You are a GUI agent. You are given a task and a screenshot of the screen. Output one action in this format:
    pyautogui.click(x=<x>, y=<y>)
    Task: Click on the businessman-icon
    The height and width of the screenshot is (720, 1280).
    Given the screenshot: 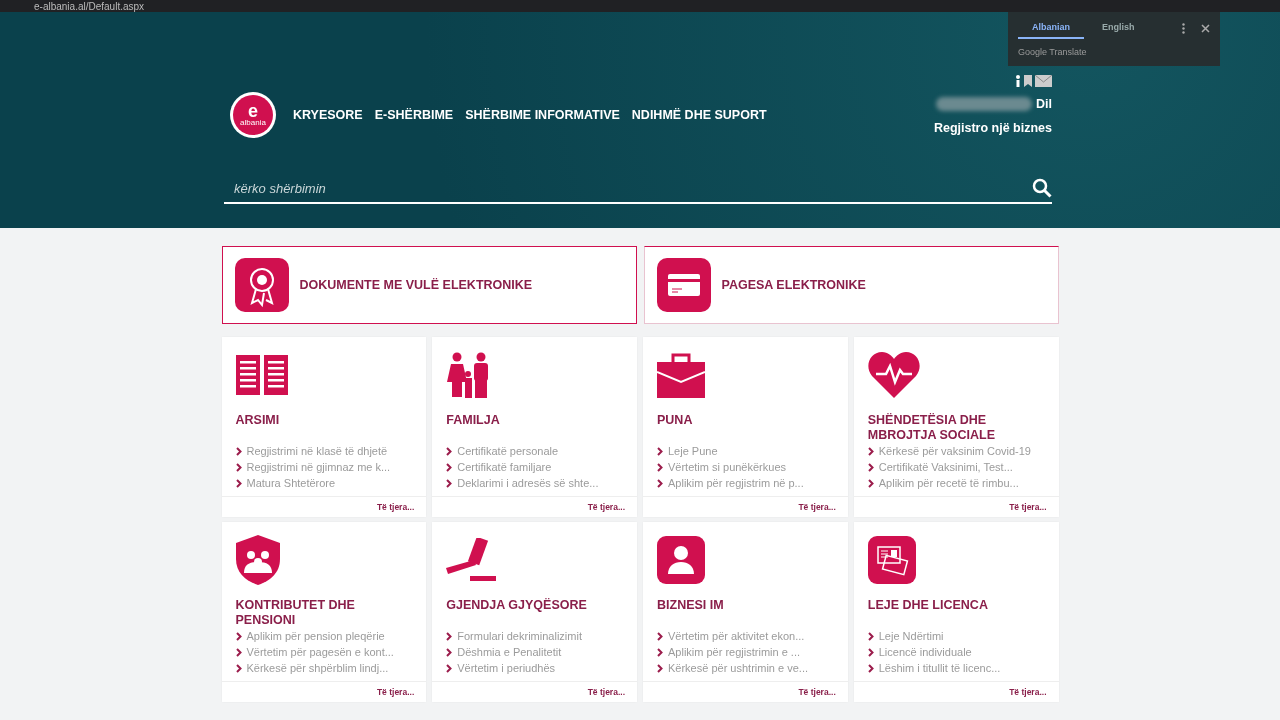 What is the action you would take?
    pyautogui.click(x=681, y=560)
    